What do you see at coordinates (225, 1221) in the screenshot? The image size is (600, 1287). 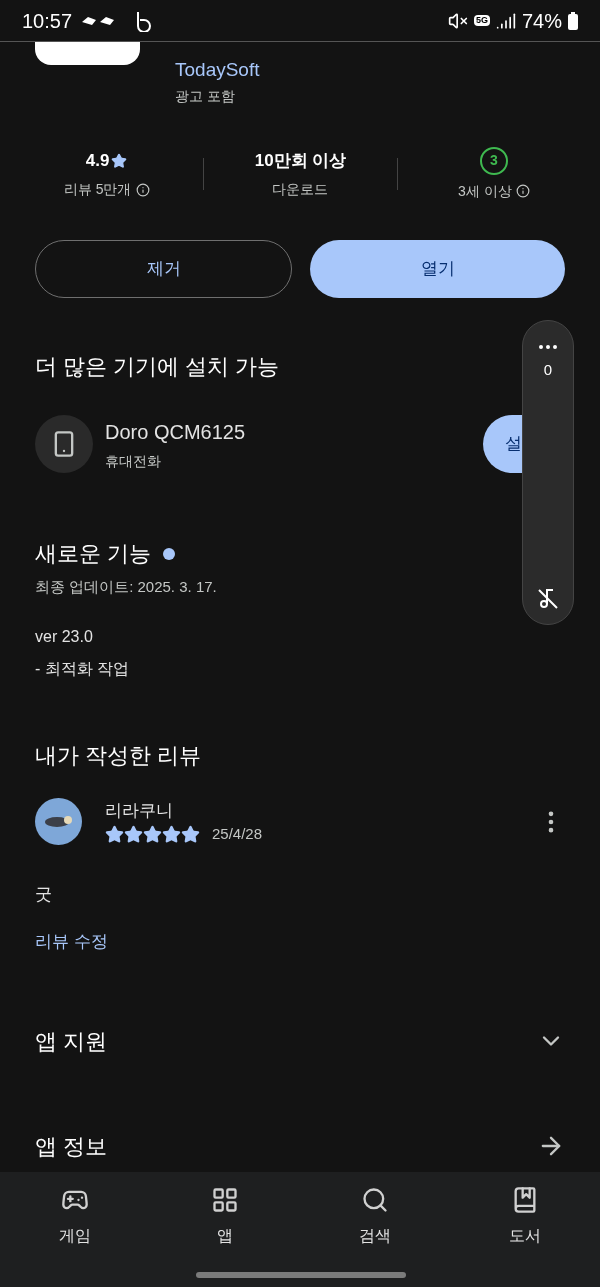 I see `nav-tab: 앱` at bounding box center [225, 1221].